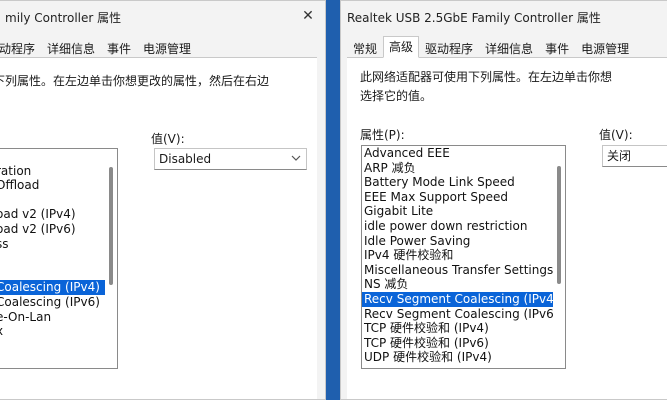  Describe the element at coordinates (463, 241) in the screenshot. I see `right-property-item: Idle Power Saving` at that location.